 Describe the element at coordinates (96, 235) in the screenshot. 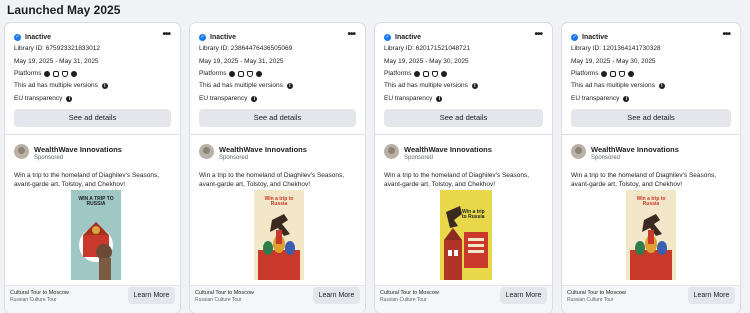

I see `ad-creative-image: WIN A TRIP TO RUSSIA` at that location.